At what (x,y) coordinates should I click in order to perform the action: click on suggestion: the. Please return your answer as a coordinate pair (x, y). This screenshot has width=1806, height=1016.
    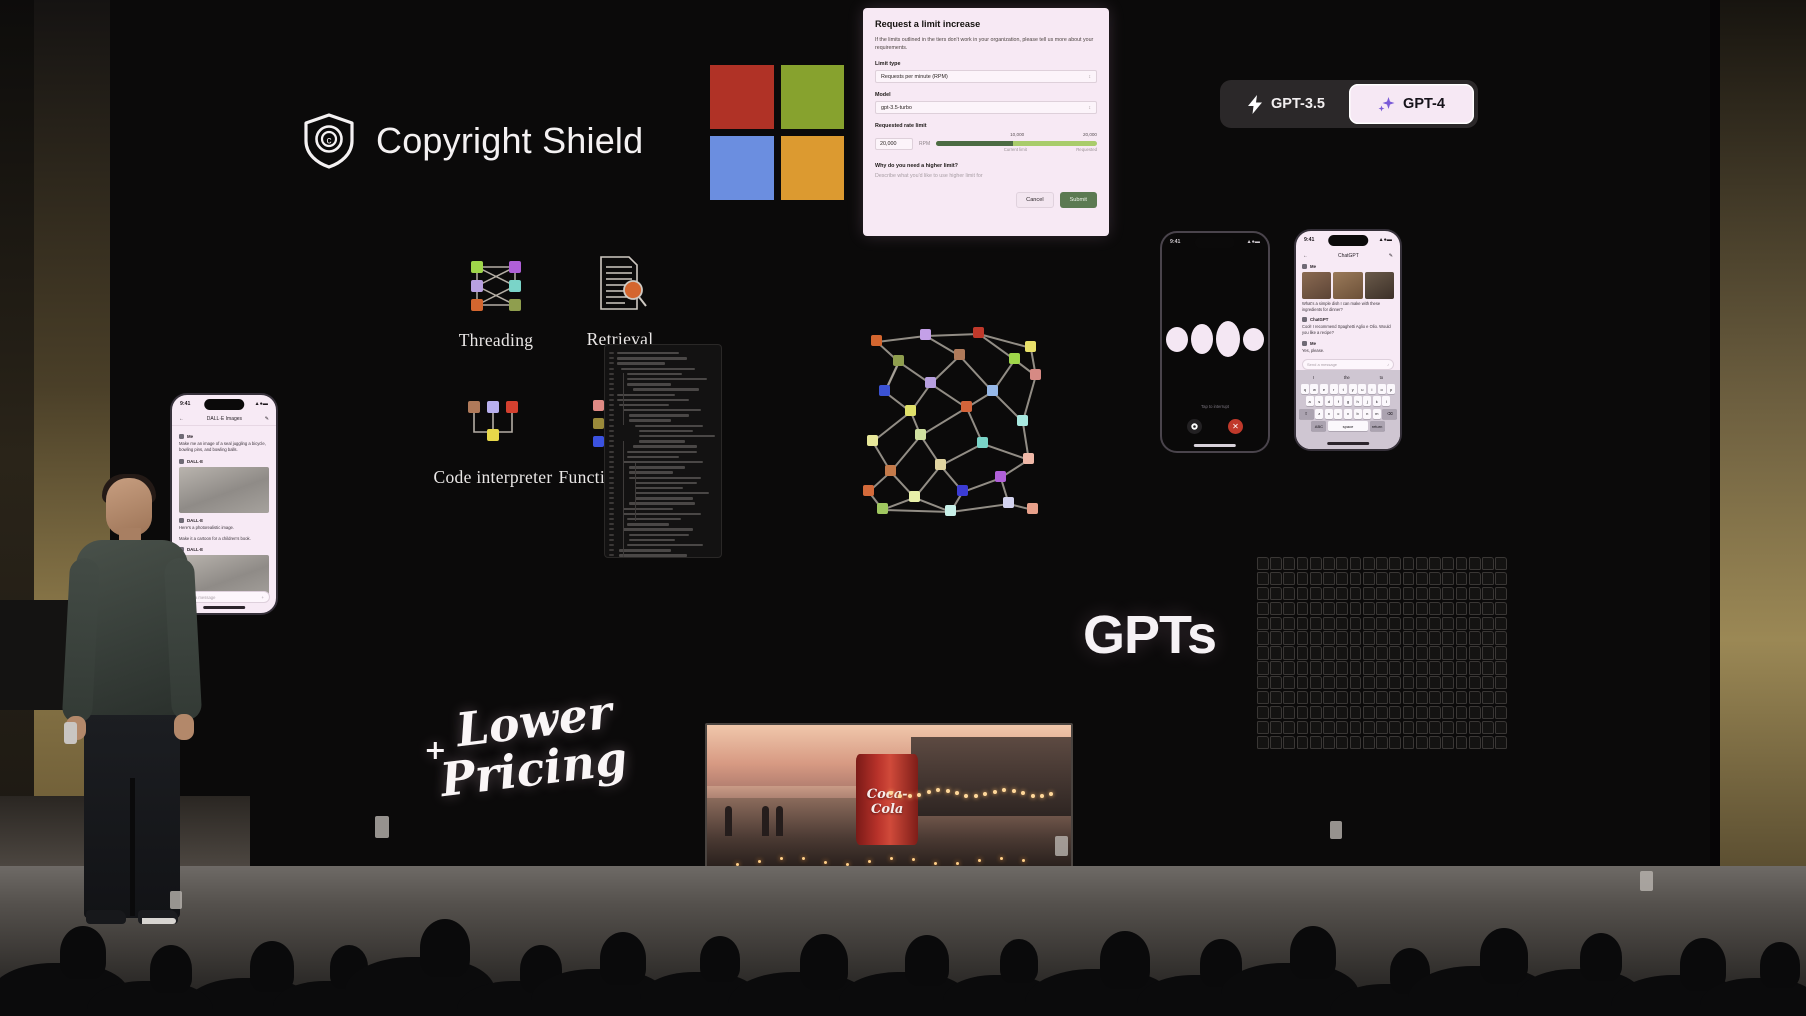
    Looking at the image, I should click on (1347, 377).